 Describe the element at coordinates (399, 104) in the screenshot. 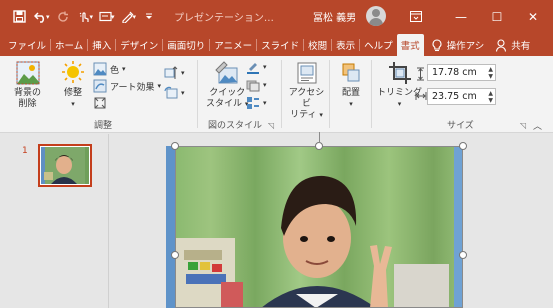

I see `crop-dropdown-icon: ▾` at that location.